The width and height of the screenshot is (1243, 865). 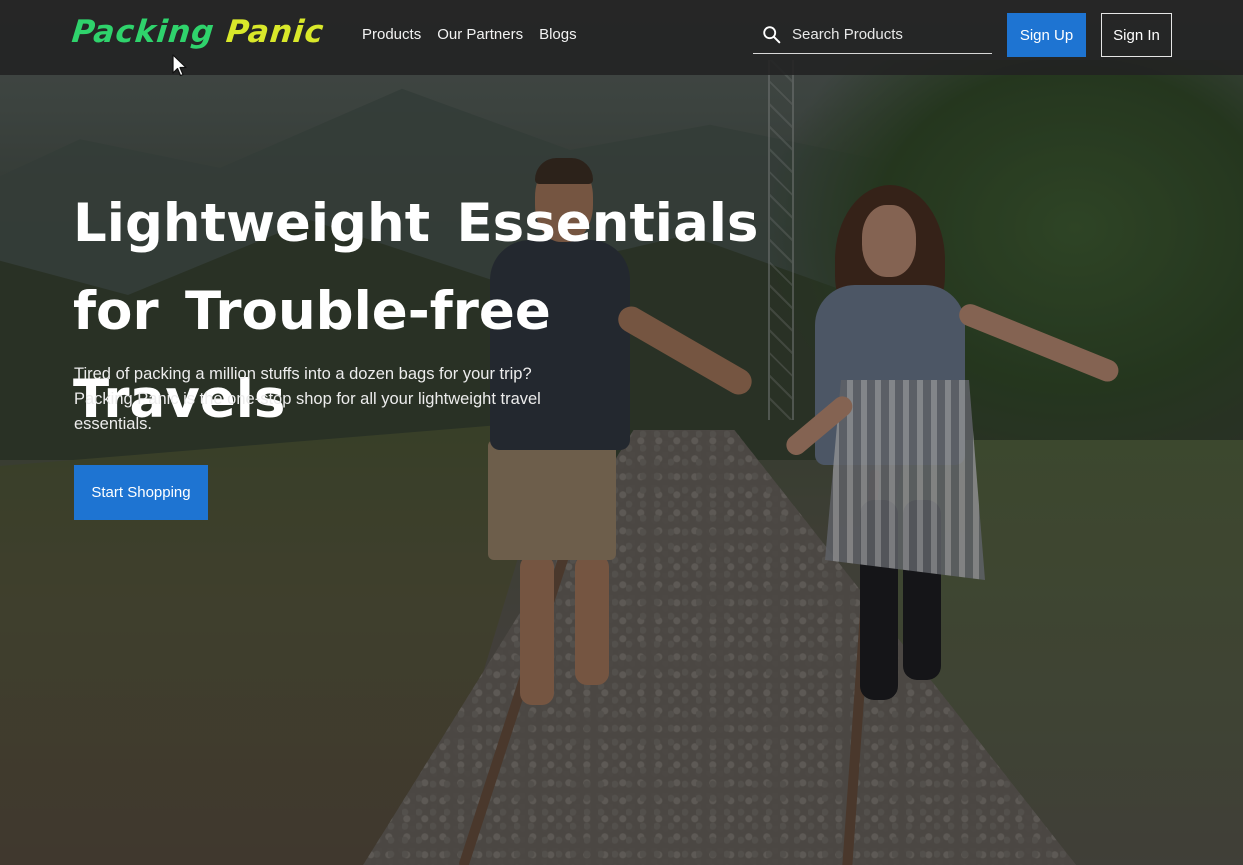 I want to click on start-shopping-button: Start Shopping, so click(x=141, y=492).